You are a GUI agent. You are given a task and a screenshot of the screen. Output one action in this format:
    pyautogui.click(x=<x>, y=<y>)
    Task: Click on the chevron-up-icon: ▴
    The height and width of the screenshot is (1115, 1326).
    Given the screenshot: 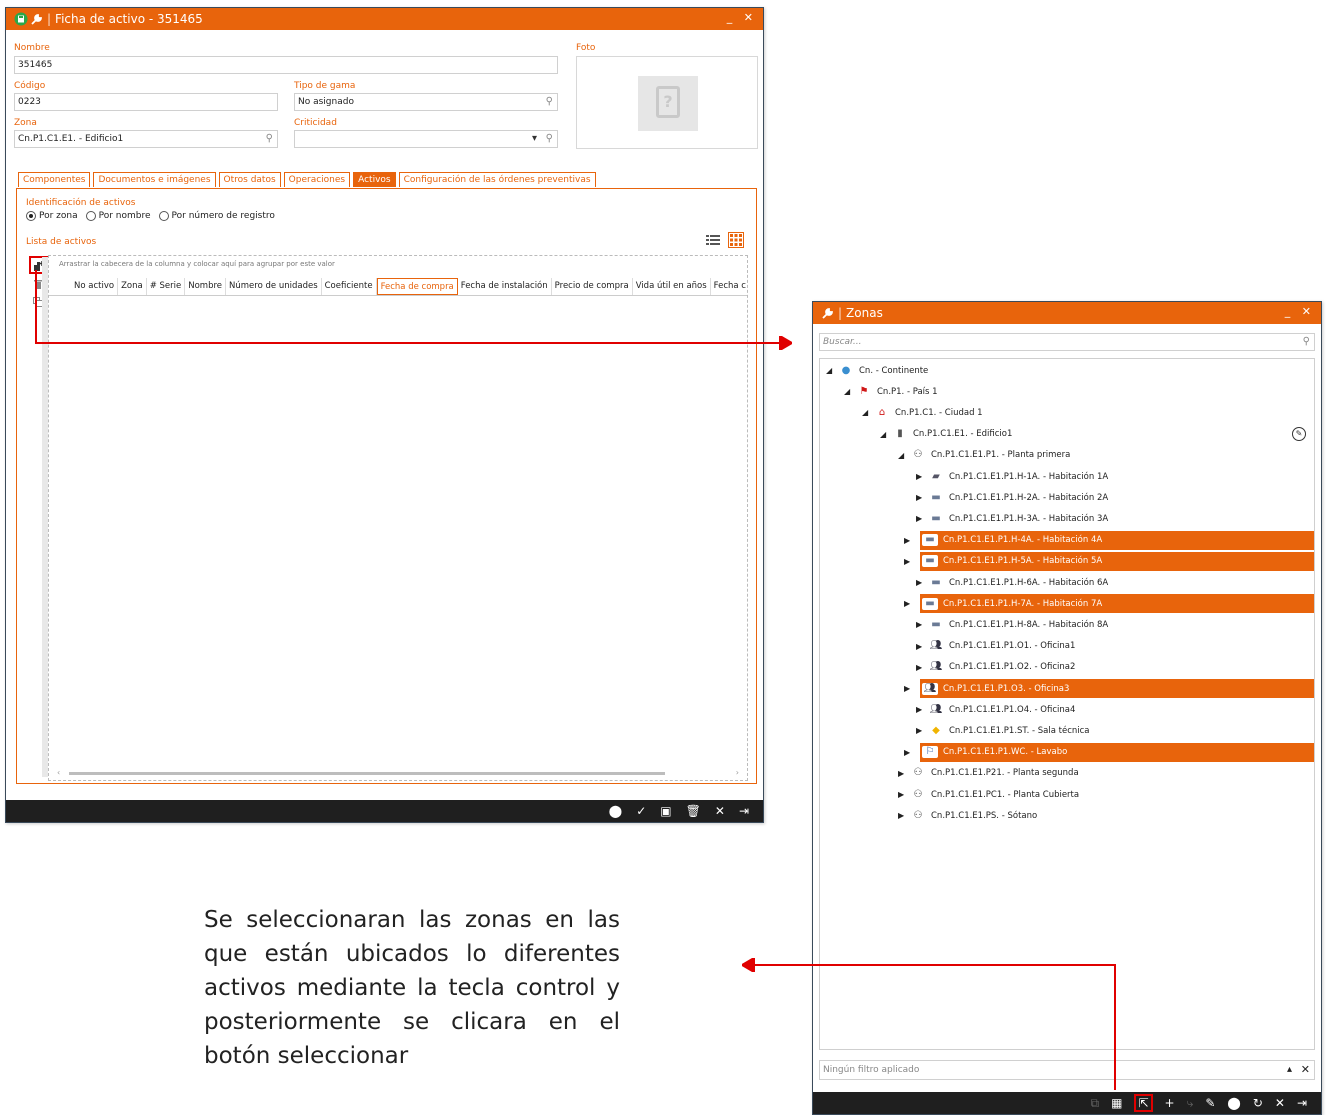 What is the action you would take?
    pyautogui.click(x=1289, y=1070)
    